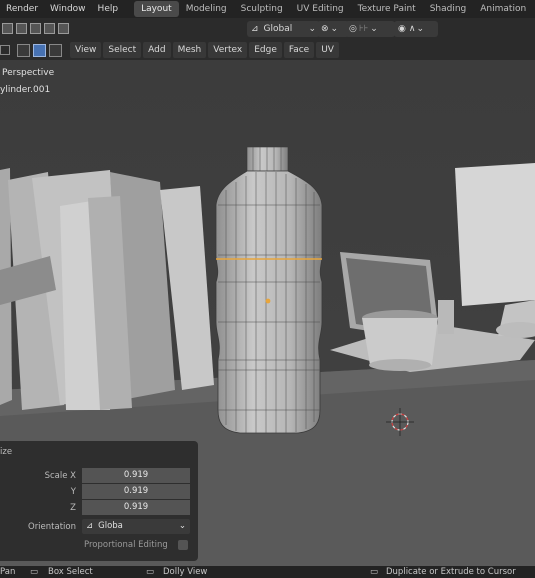 The width and height of the screenshot is (535, 578). What do you see at coordinates (283, 29) in the screenshot?
I see `transform-orientation-dropdown: ⊿ Global ⌄` at bounding box center [283, 29].